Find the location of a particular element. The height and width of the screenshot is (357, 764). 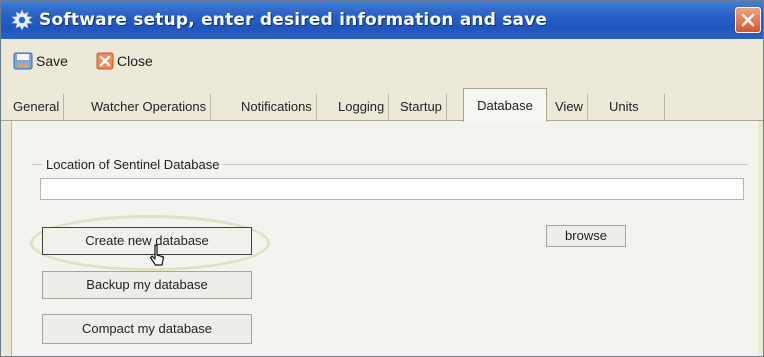

browse-button: browse is located at coordinates (586, 236).